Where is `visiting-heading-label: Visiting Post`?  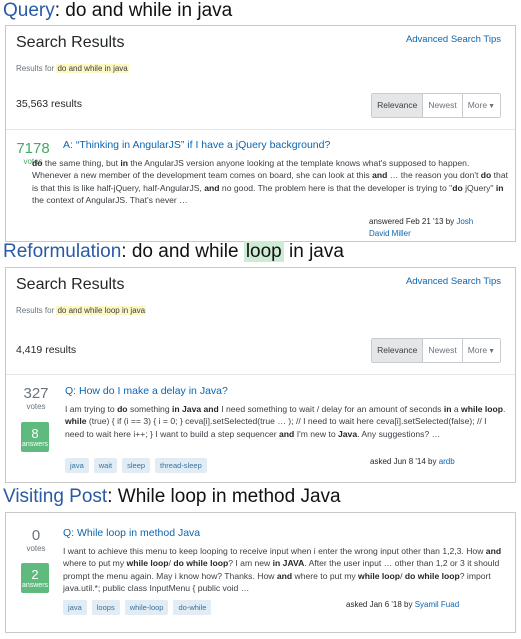
visiting-heading-label: Visiting Post is located at coordinates (55, 496).